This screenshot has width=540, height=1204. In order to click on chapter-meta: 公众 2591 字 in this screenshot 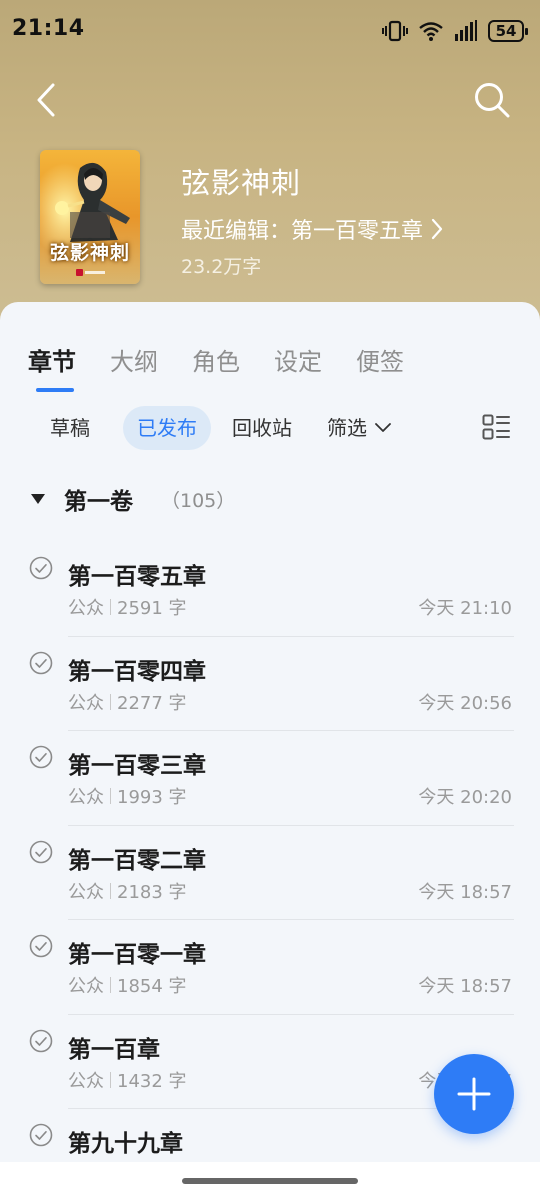, I will do `click(127, 607)`.